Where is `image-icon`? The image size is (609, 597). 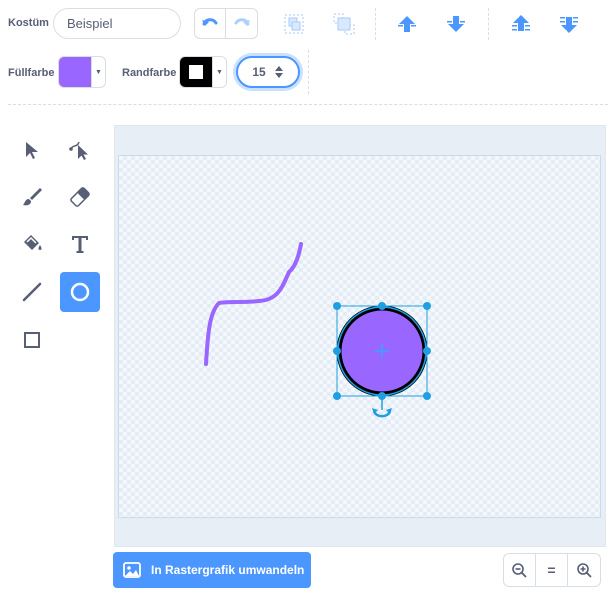 image-icon is located at coordinates (132, 570).